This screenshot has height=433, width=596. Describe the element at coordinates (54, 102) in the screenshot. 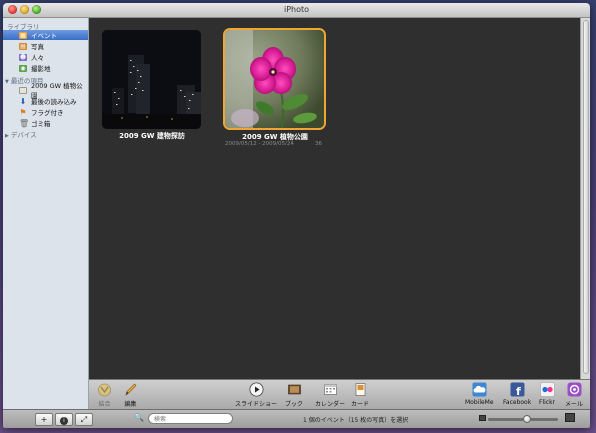

I see `sidebar-item-label: 最後の読み込み` at that location.